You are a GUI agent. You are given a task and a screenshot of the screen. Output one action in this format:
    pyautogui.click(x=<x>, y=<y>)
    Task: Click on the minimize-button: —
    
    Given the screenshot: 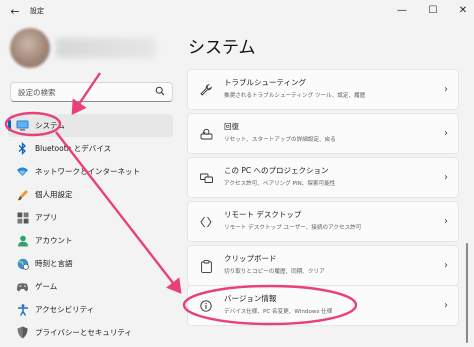 What is the action you would take?
    pyautogui.click(x=402, y=11)
    